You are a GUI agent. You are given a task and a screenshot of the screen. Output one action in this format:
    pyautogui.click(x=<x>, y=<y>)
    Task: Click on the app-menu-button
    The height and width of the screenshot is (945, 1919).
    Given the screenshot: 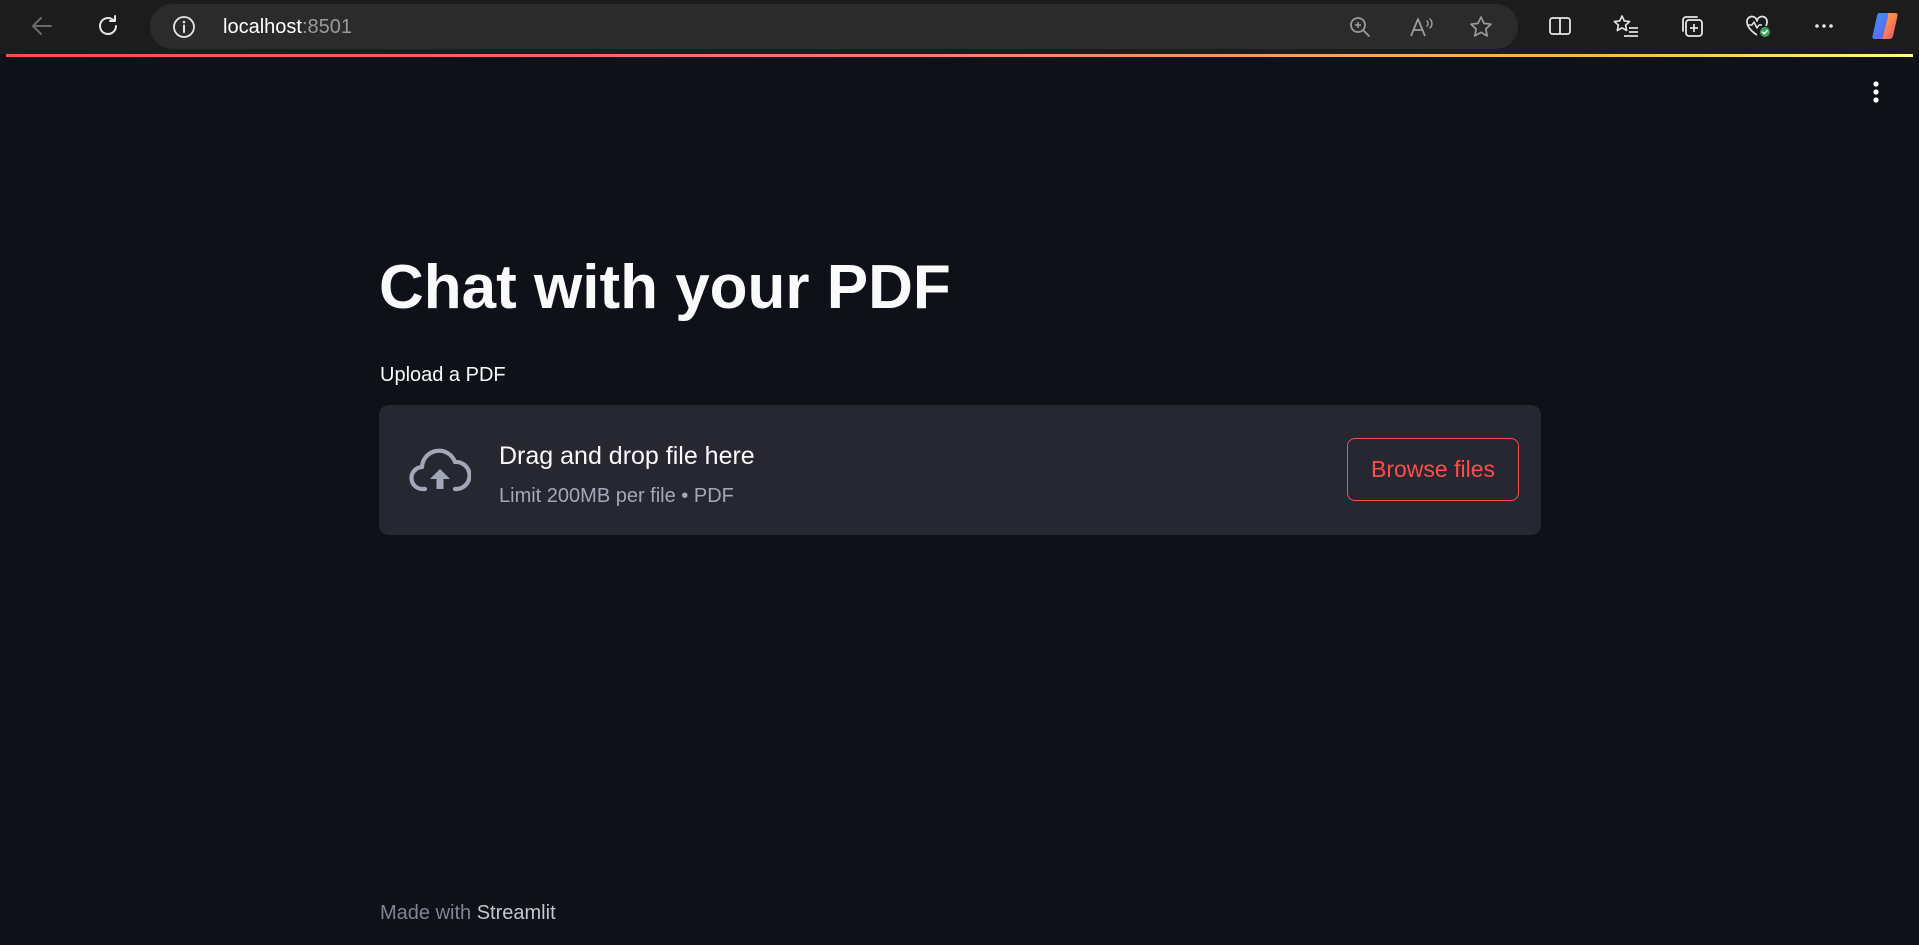 What is the action you would take?
    pyautogui.click(x=1876, y=92)
    